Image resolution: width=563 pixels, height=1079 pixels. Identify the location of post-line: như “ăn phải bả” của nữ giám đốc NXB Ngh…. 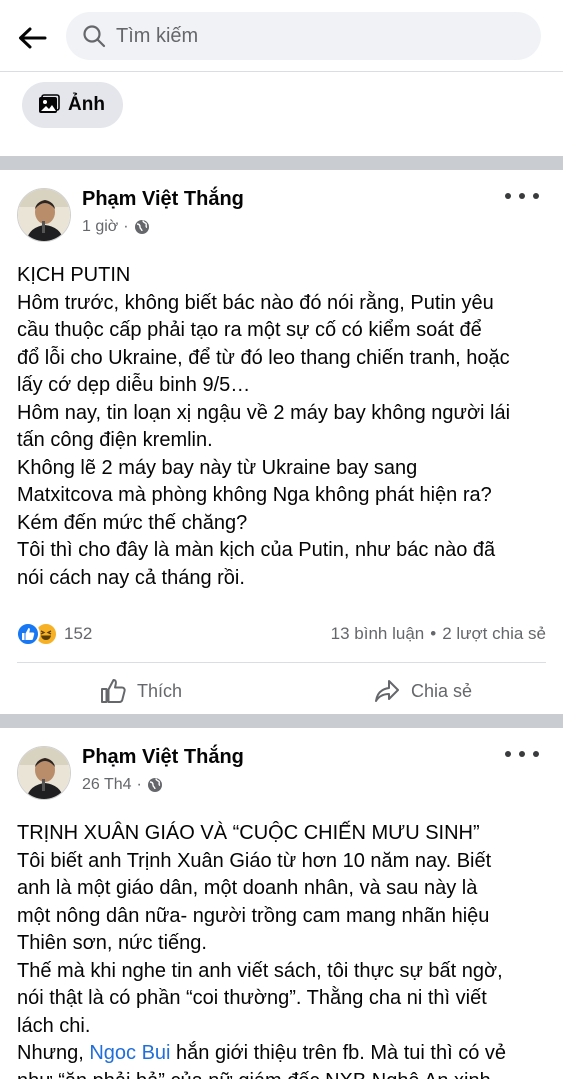
(281, 1073).